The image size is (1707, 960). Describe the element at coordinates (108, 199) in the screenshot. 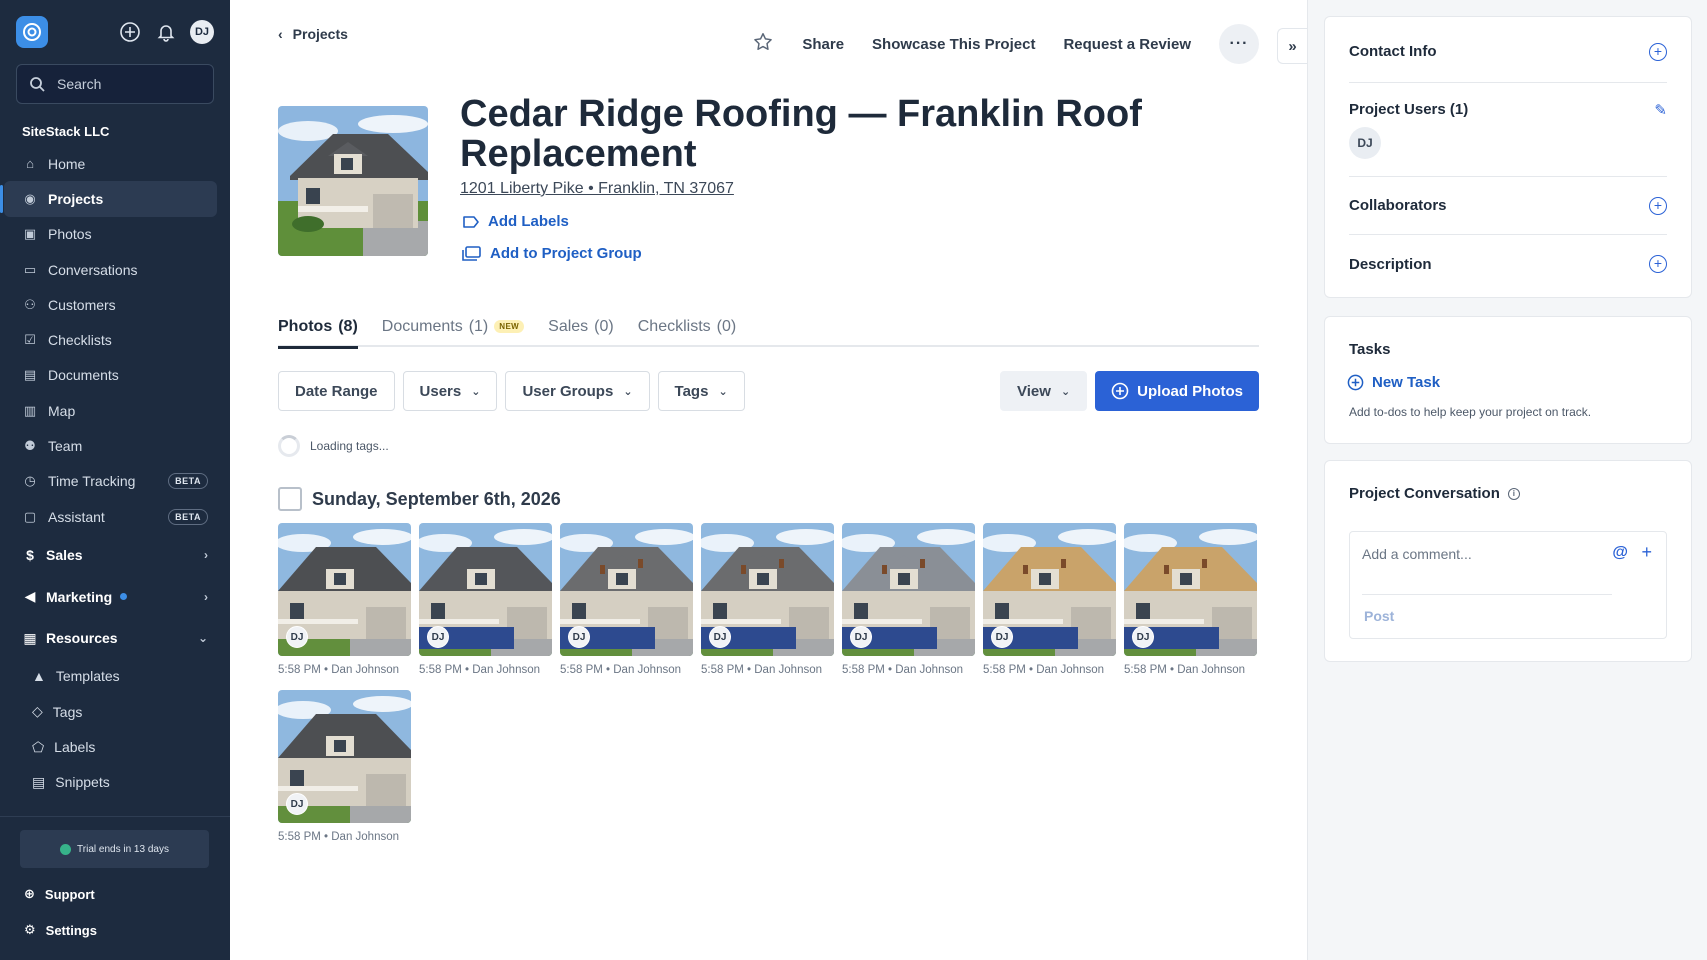

I see `sidebar-item-projects: ◉ Projects` at that location.